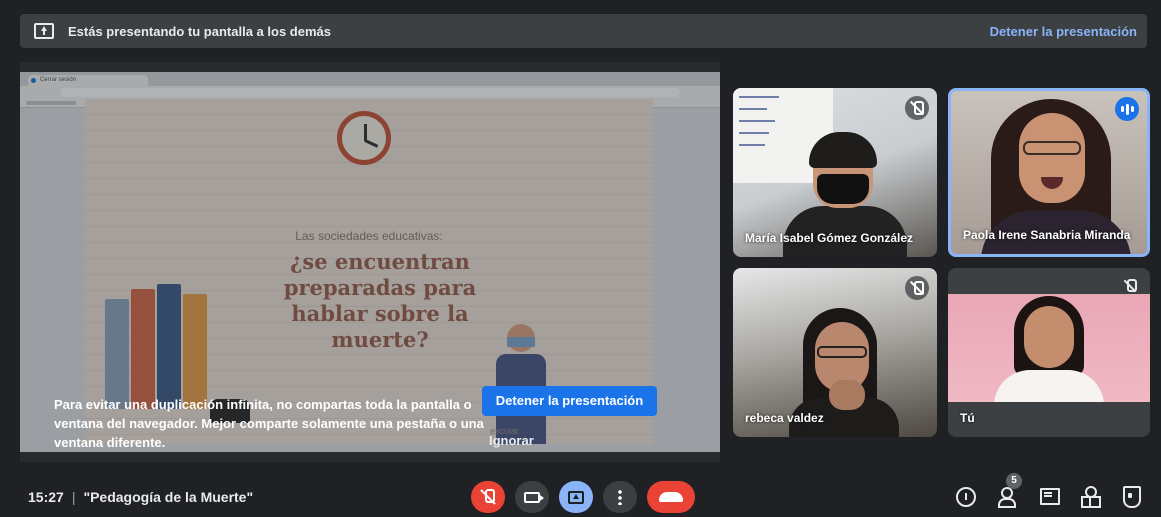  I want to click on self-video, so click(1049, 348).